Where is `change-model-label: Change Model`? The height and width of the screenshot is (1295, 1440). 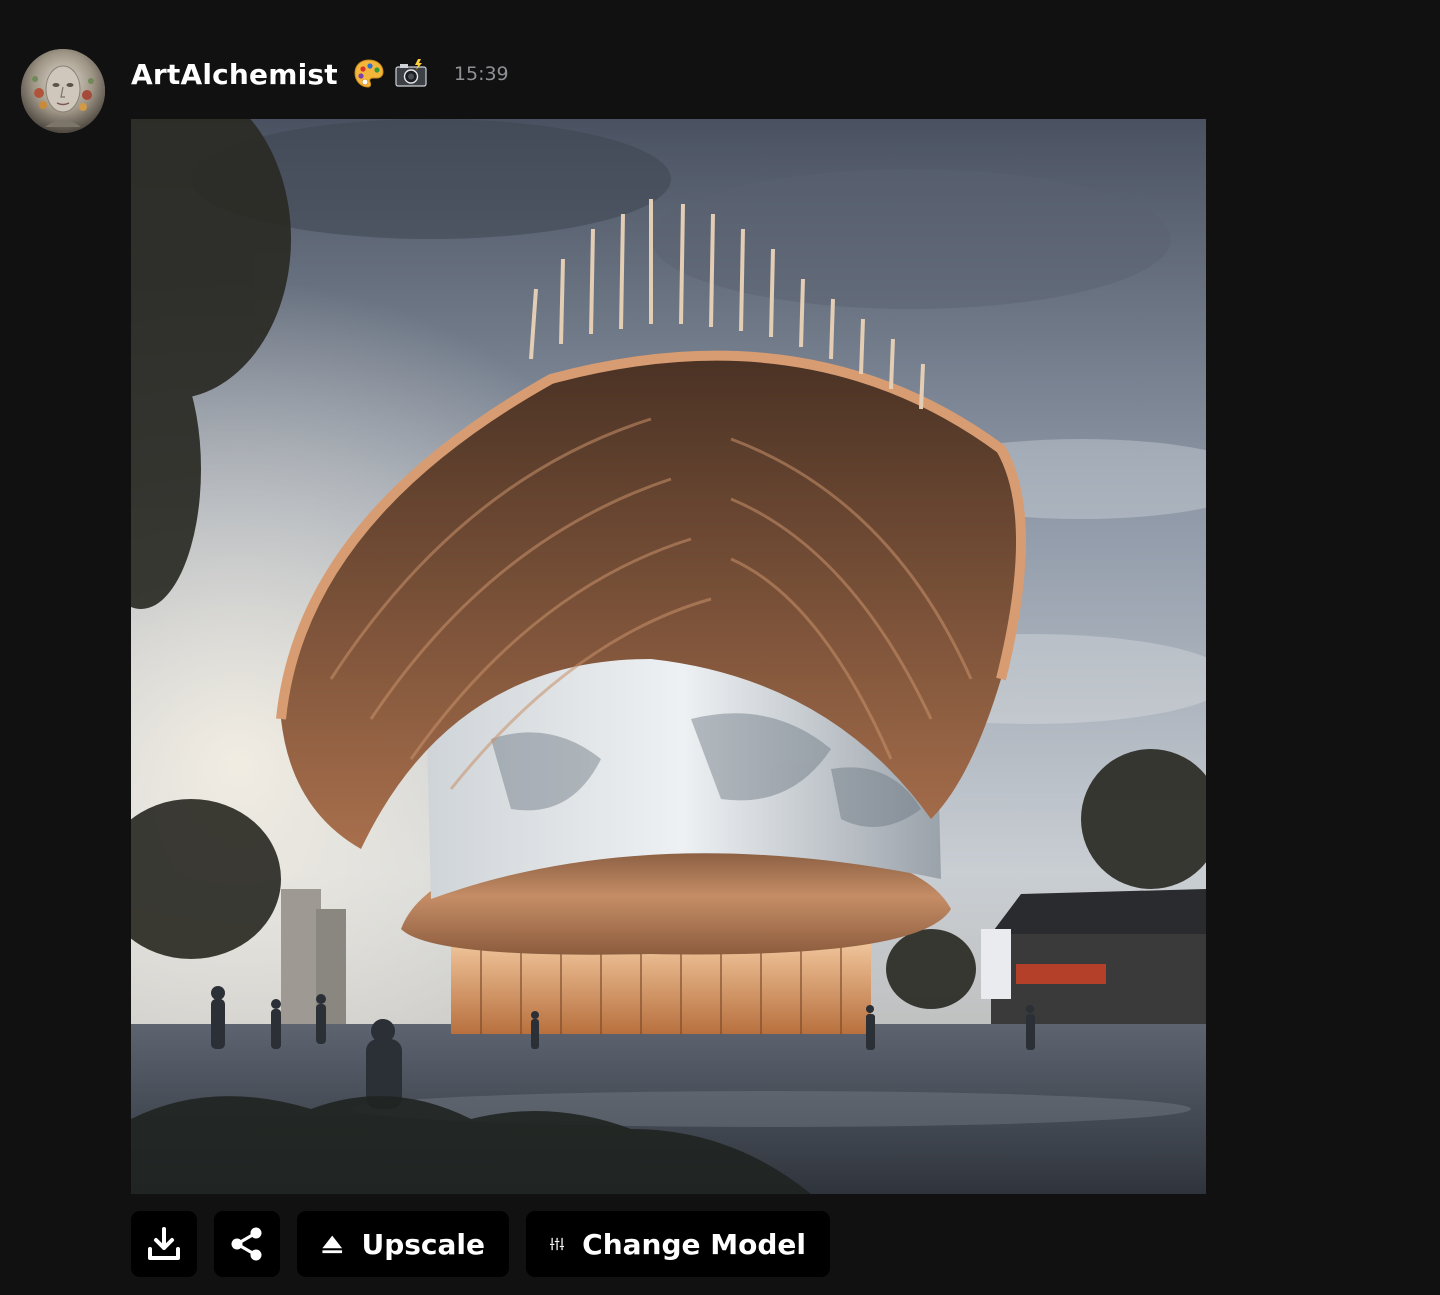 change-model-label: Change Model is located at coordinates (694, 1244).